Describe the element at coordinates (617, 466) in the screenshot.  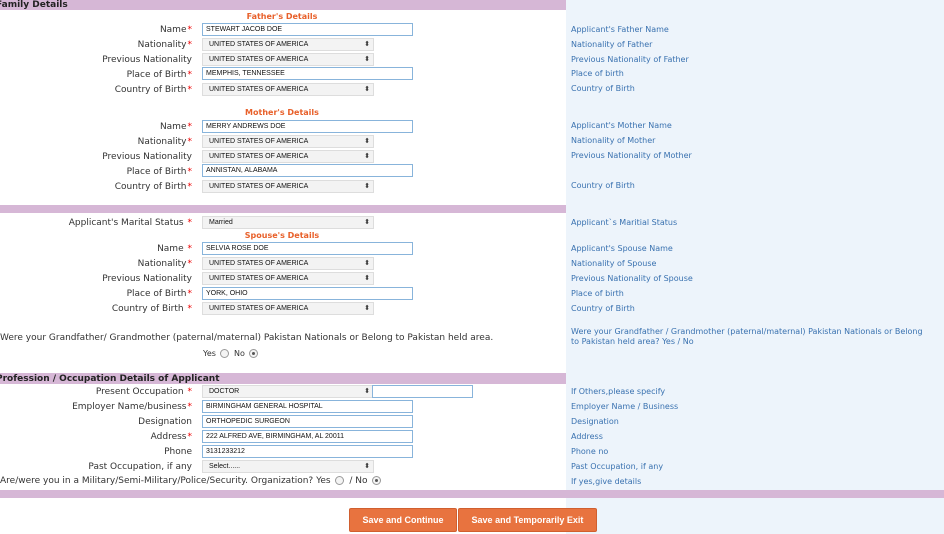
I see `hint-past-occupation: Past Occupation, if any` at that location.